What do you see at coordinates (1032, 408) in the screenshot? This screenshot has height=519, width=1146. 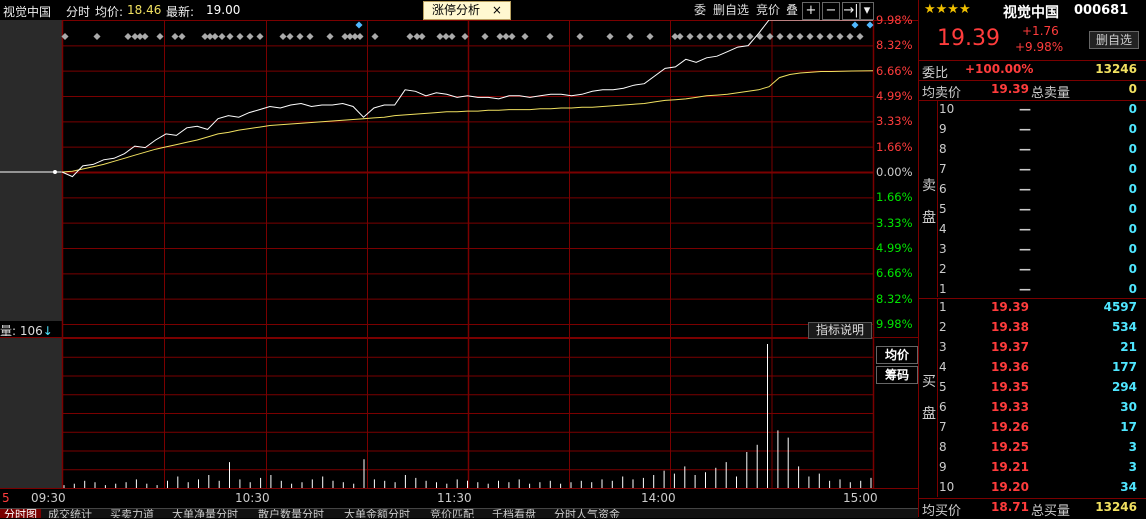 I see `order-book-row: 6 19.33 30` at bounding box center [1032, 408].